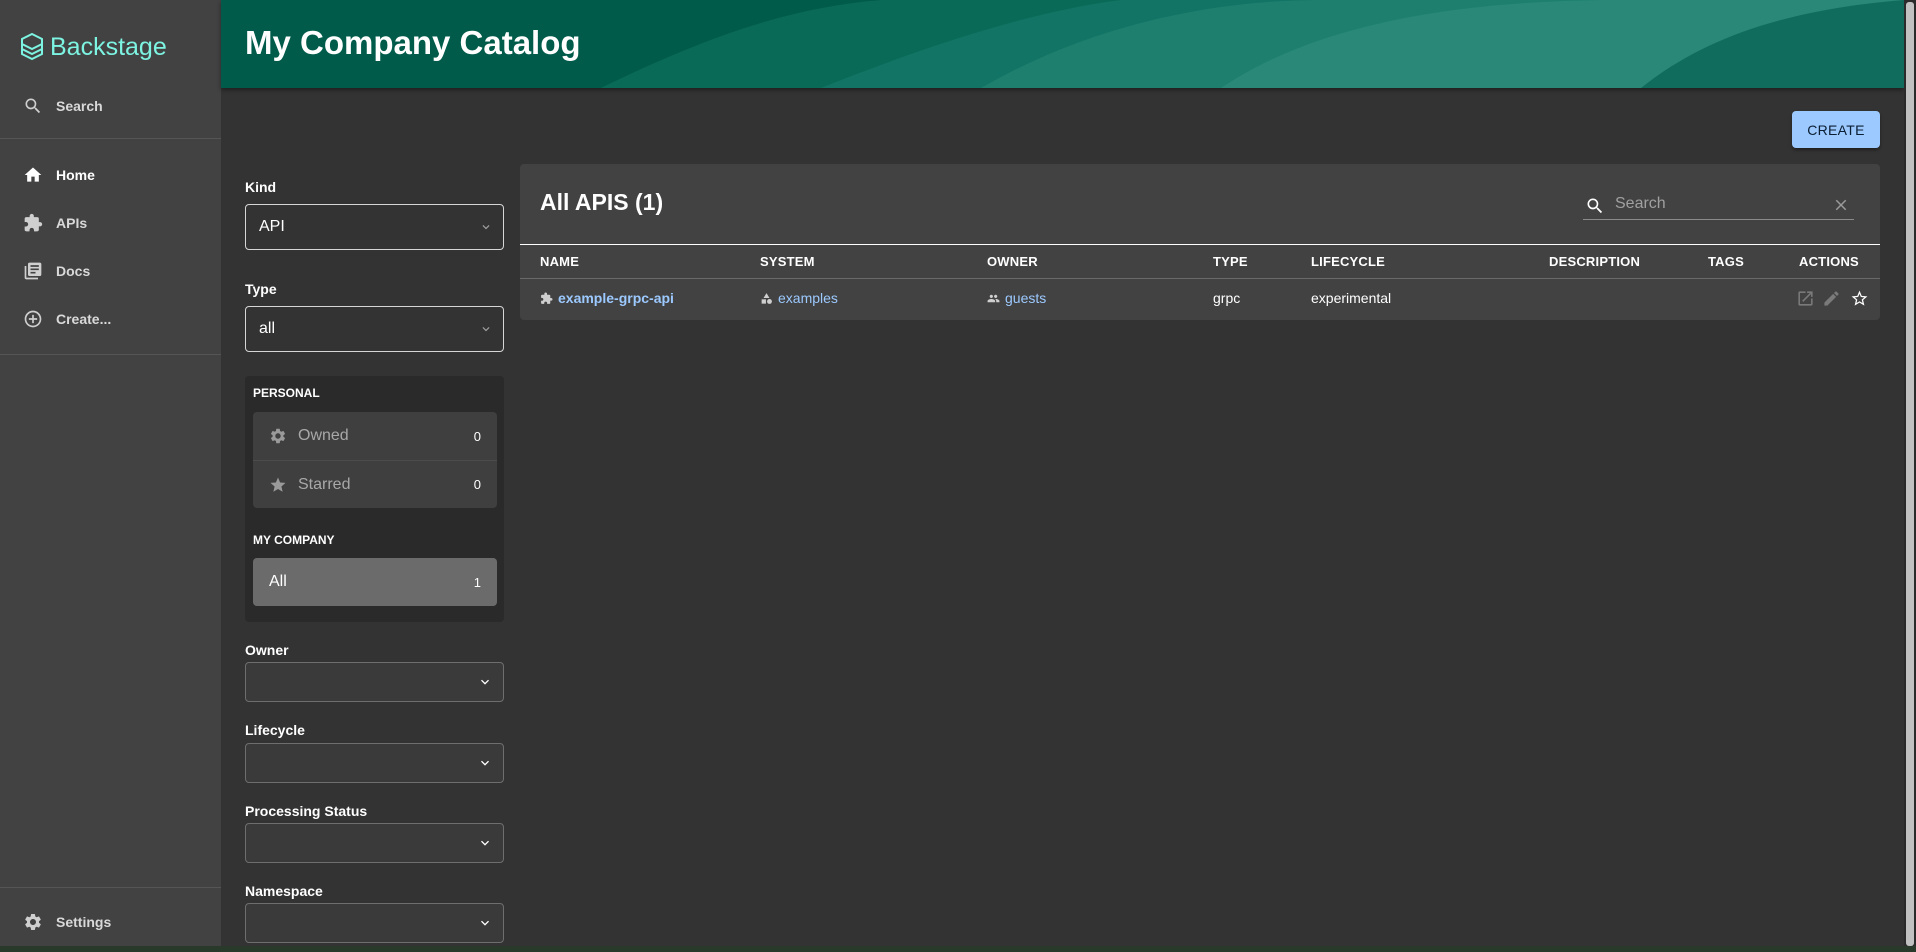  What do you see at coordinates (73, 271) in the screenshot?
I see `sidebar-item-label: Docs` at bounding box center [73, 271].